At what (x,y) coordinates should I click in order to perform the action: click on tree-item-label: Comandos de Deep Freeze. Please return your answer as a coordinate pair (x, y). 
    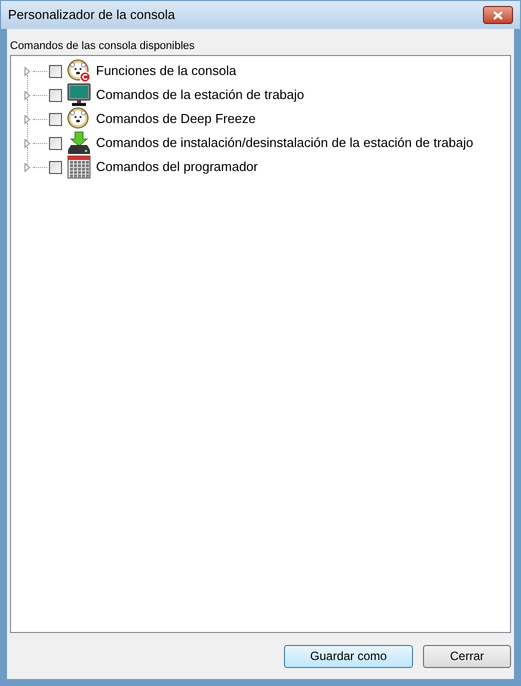
    Looking at the image, I should click on (176, 119).